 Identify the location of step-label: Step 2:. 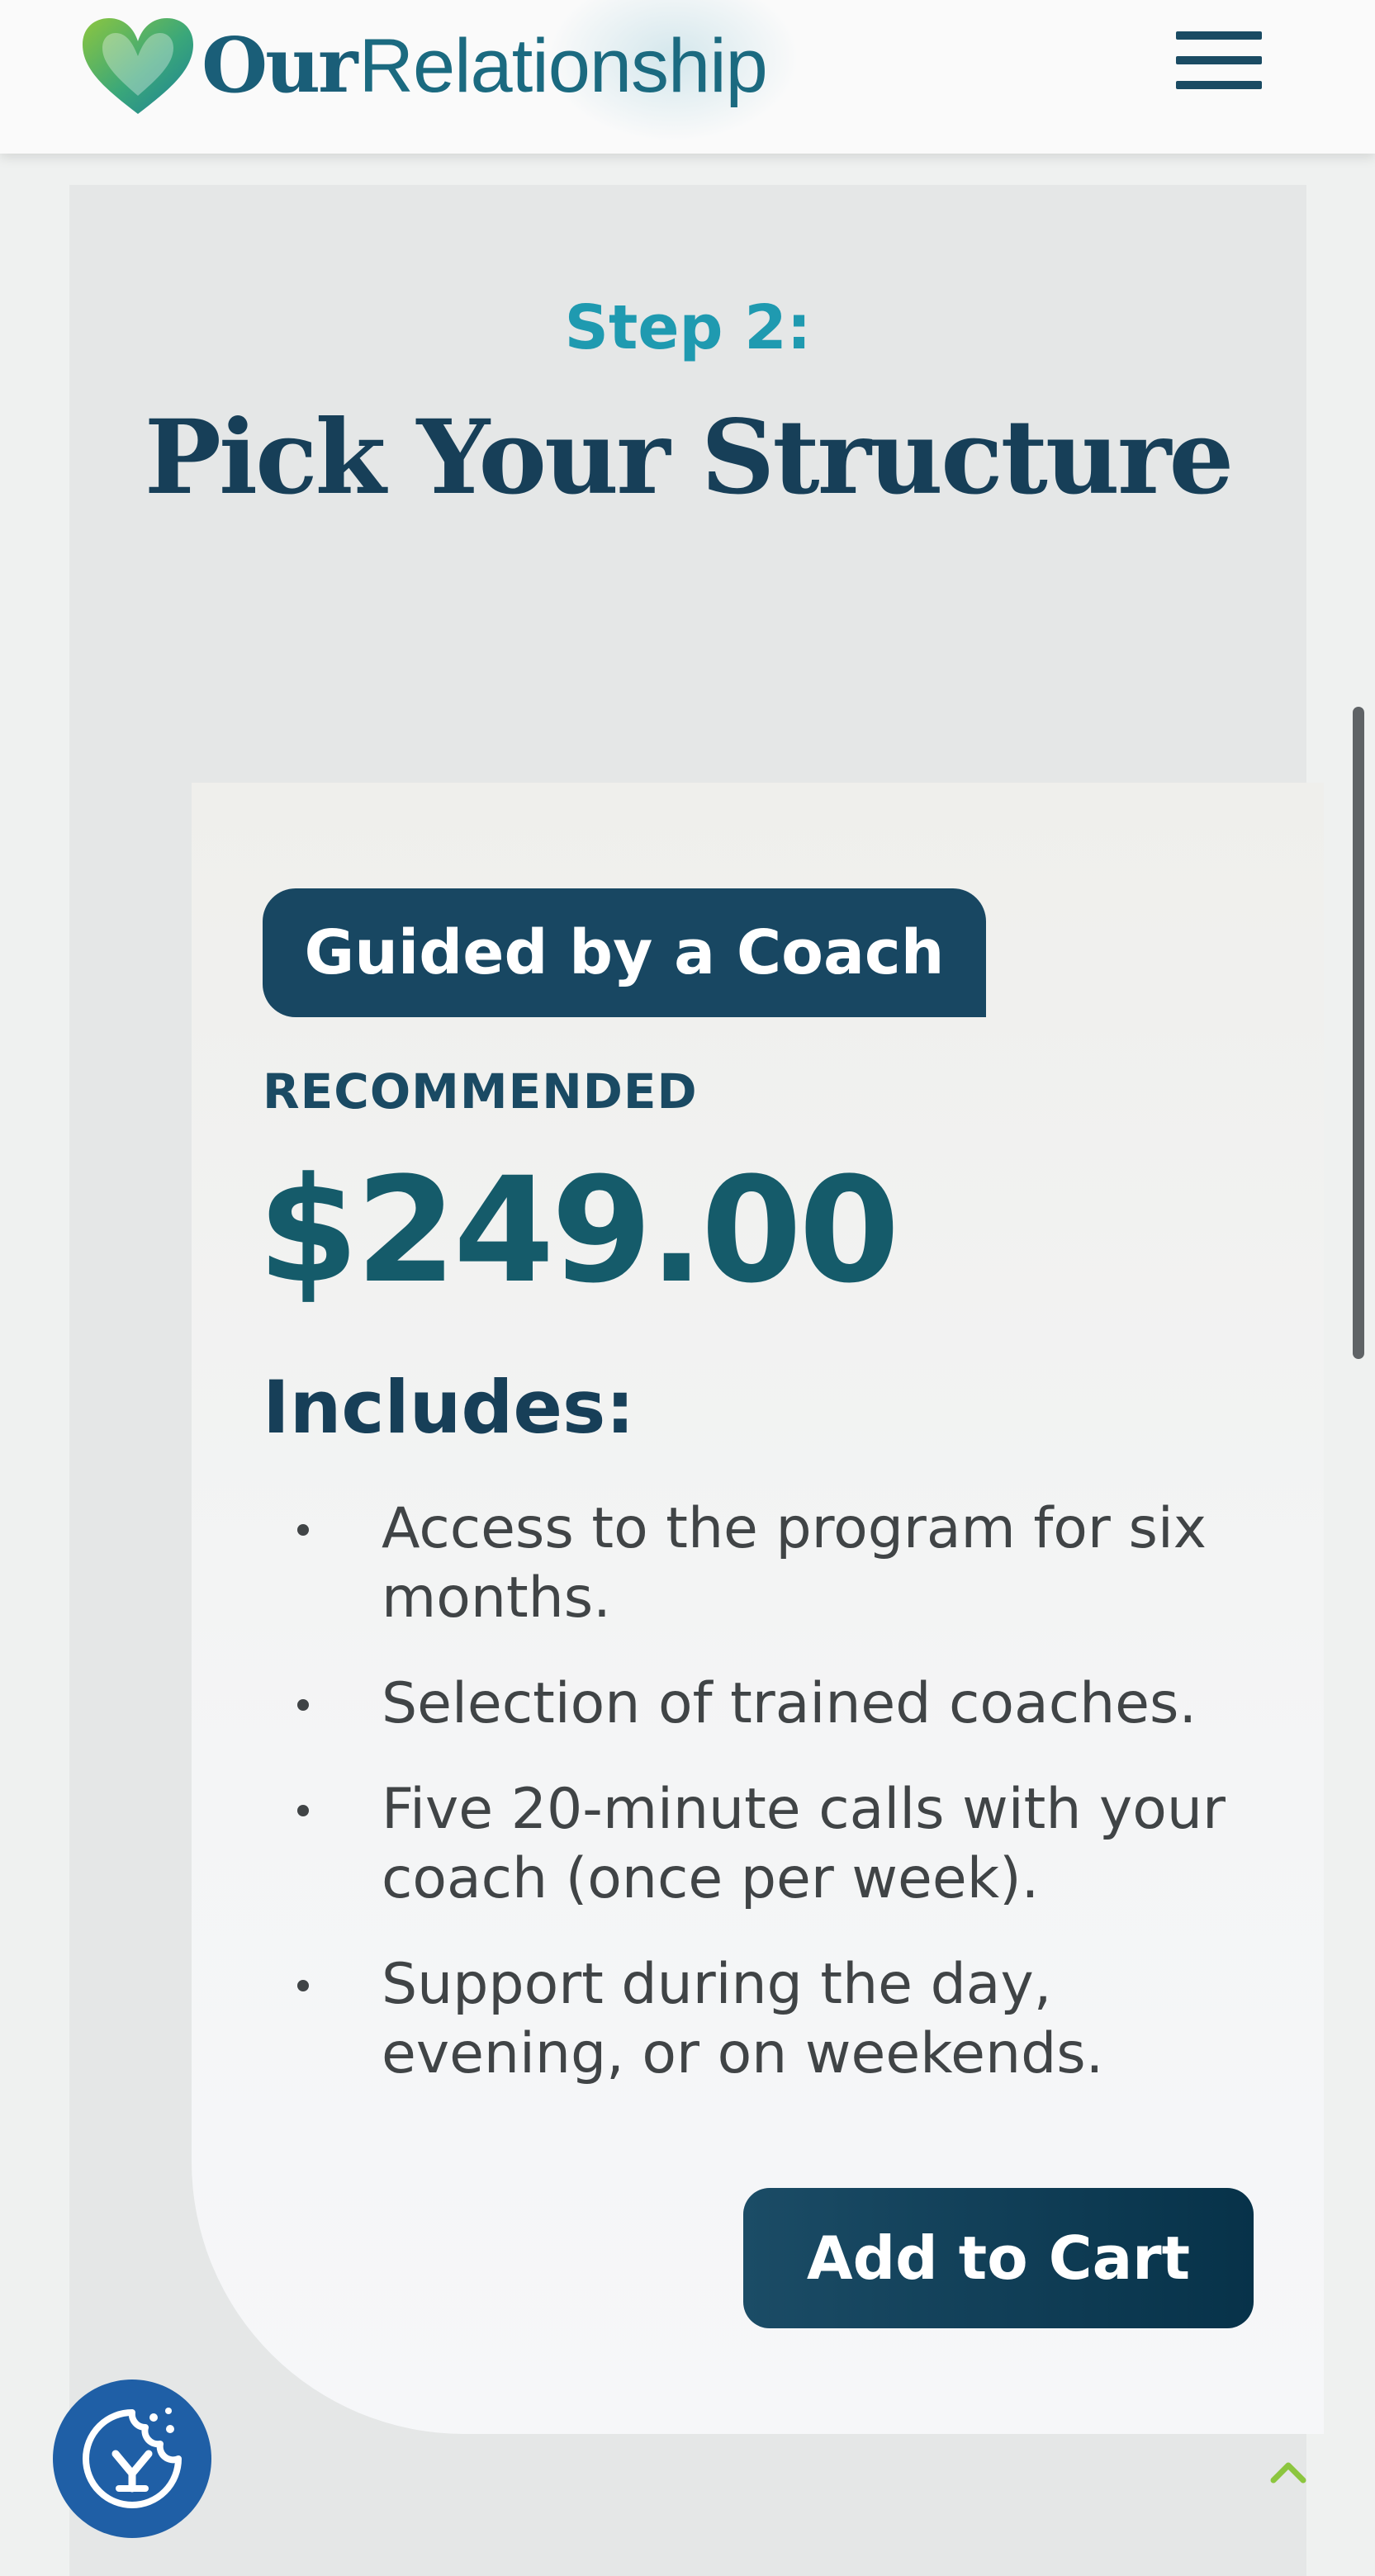
(688, 327).